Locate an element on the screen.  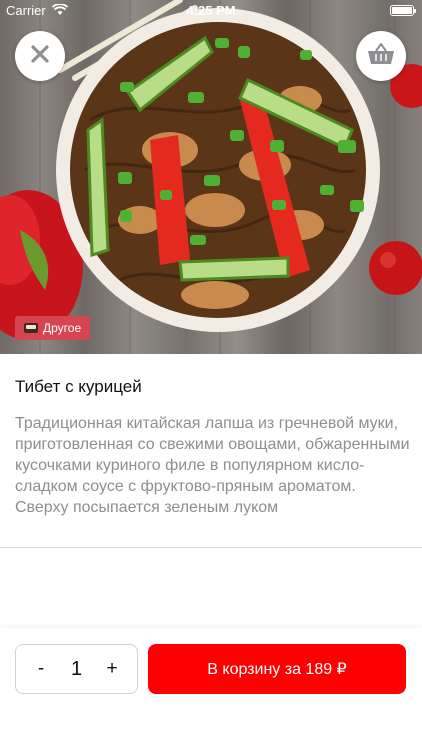
quantity-stepper: - 1 + is located at coordinates (76, 669).